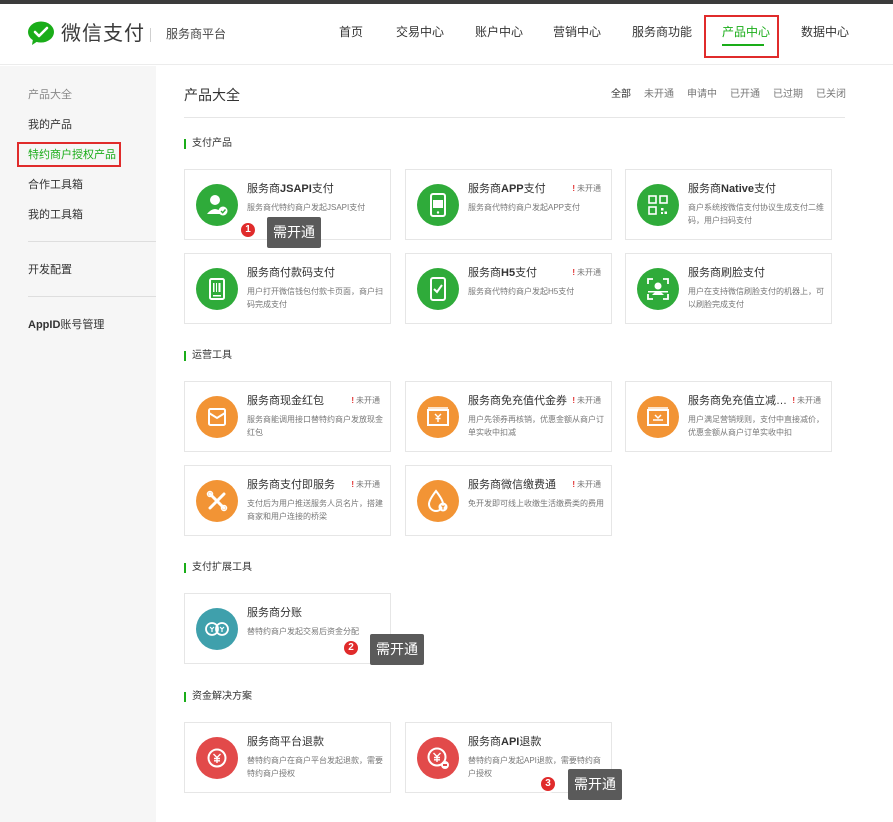 The height and width of the screenshot is (822, 893). Describe the element at coordinates (505, 742) in the screenshot. I see `card-title: 服务商API退款` at that location.